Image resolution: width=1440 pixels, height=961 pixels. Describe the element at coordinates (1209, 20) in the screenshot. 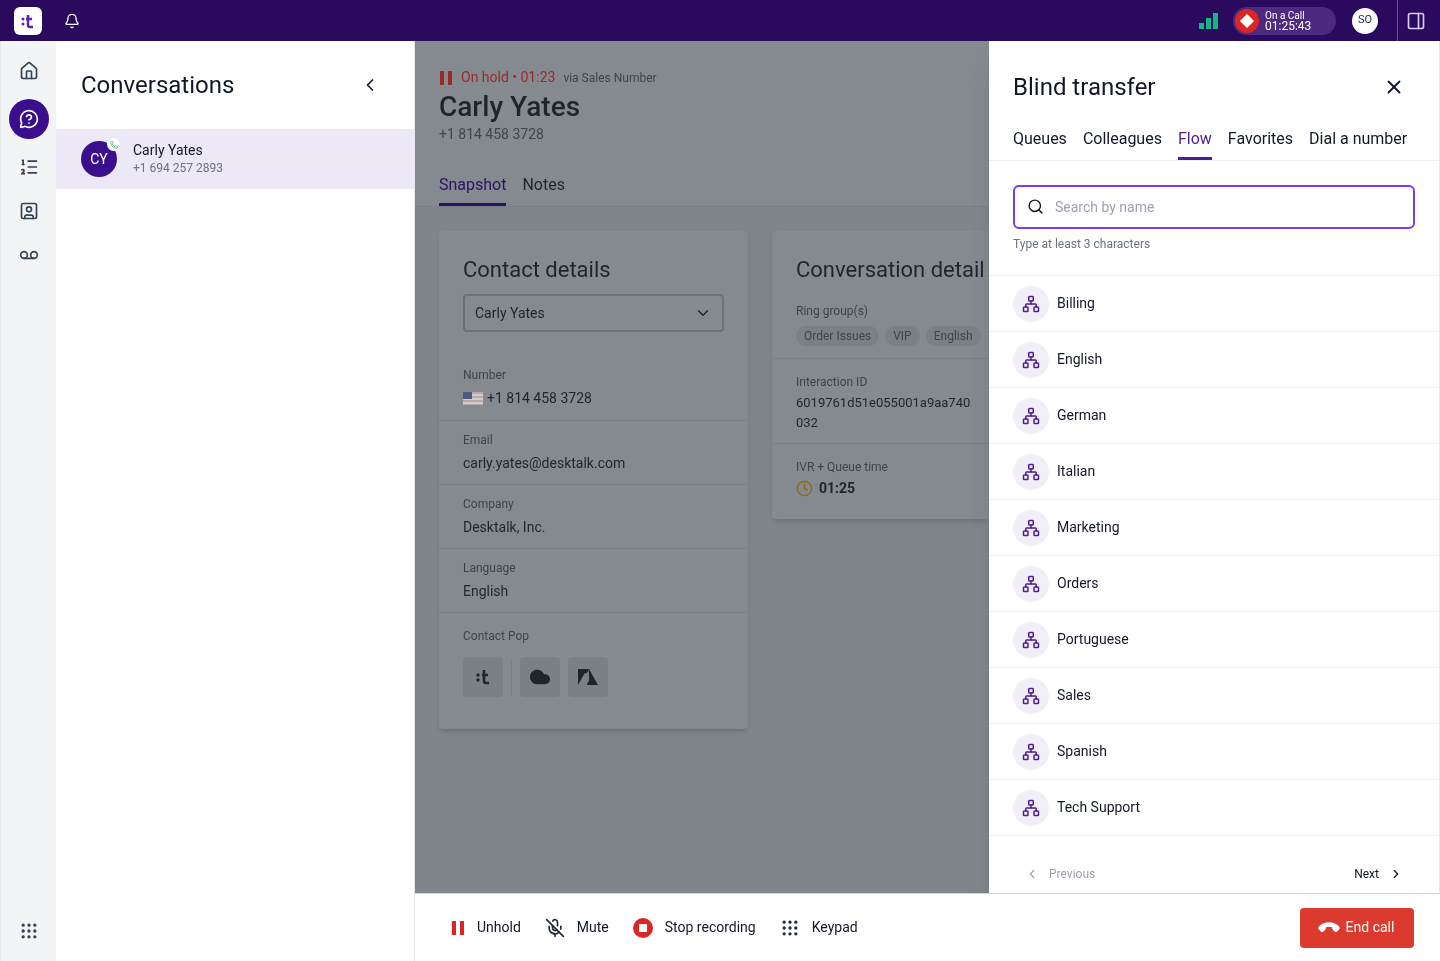

I see `signal-icon` at that location.